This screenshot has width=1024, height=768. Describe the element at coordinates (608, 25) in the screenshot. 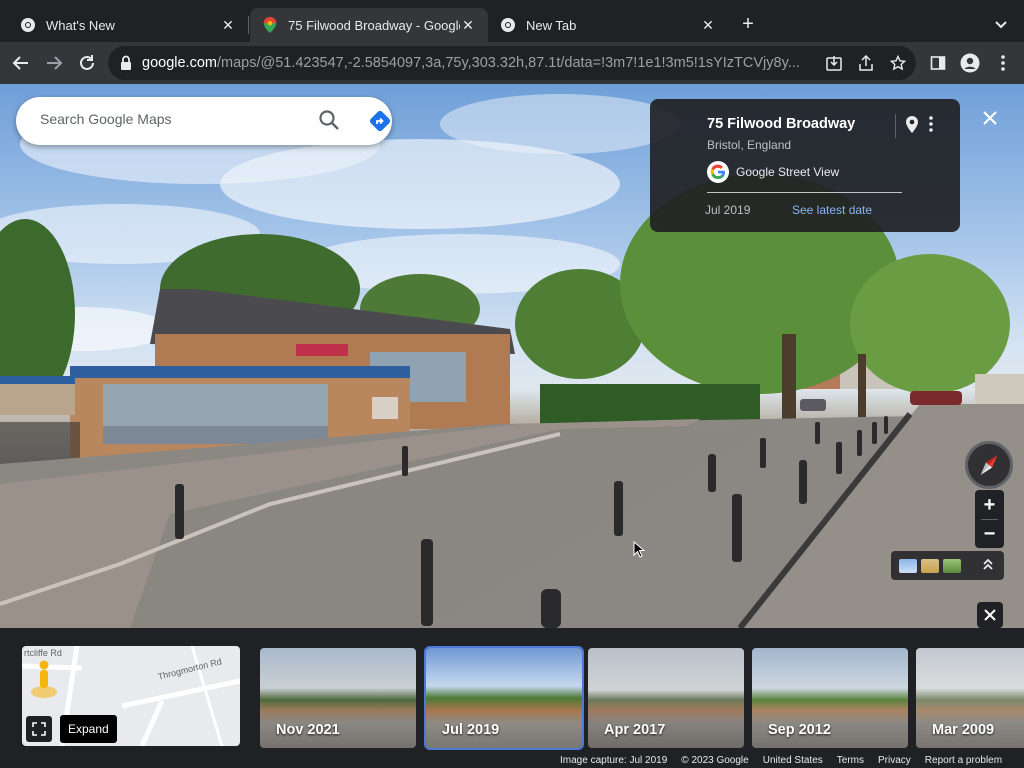

I see `tab-new-tab: New Tab ✕` at that location.